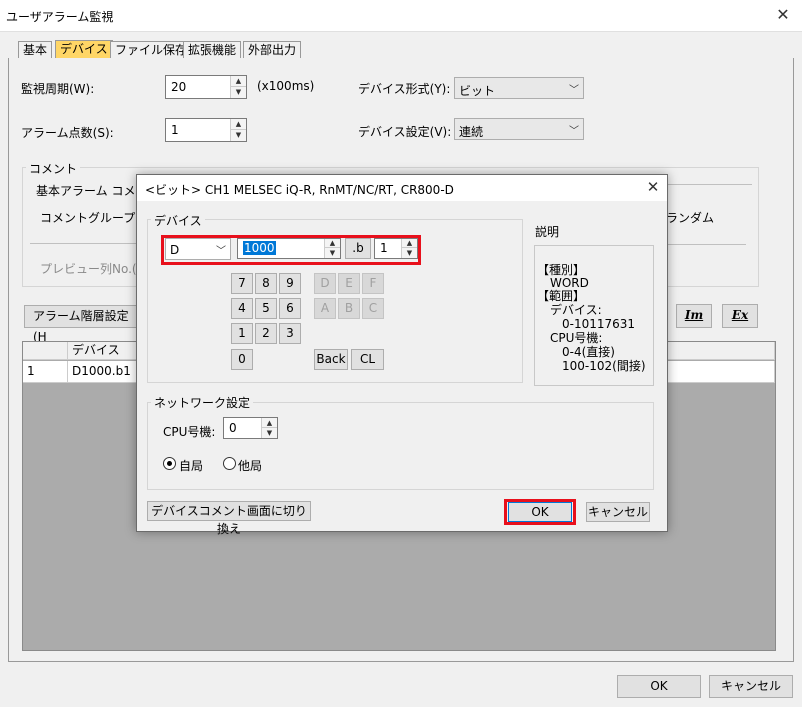  What do you see at coordinates (58, 89) in the screenshot?
I see `period-label: 監視周期(W):` at bounding box center [58, 89].